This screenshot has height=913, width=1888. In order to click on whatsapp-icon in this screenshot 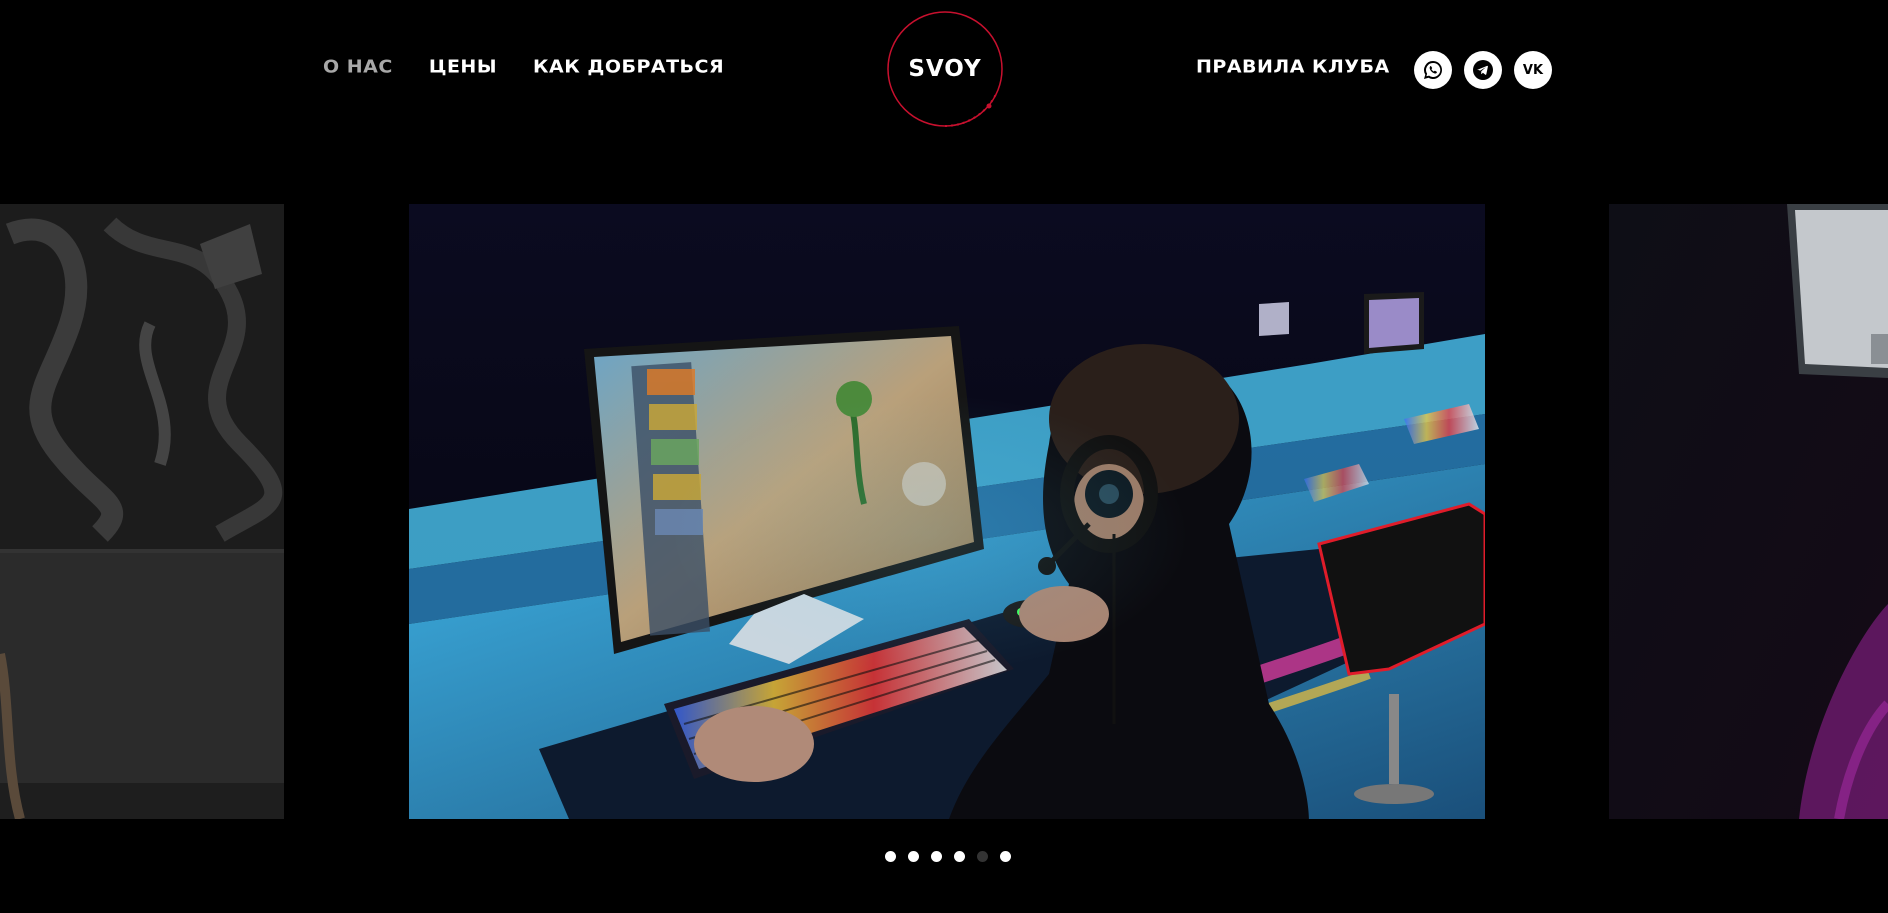, I will do `click(1433, 70)`.